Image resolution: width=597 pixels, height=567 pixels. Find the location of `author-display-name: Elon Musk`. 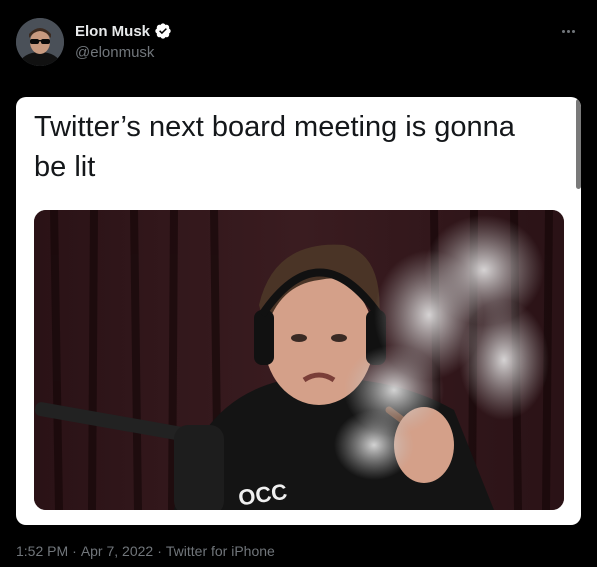

author-display-name: Elon Musk is located at coordinates (112, 31).